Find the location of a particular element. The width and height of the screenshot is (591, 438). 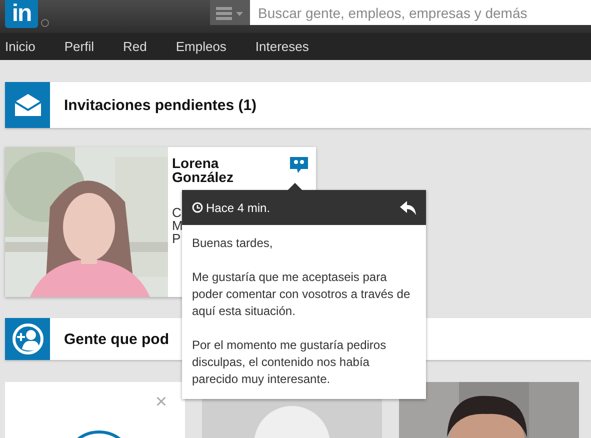

message-paragraph: Buenas tardes, is located at coordinates (233, 243).